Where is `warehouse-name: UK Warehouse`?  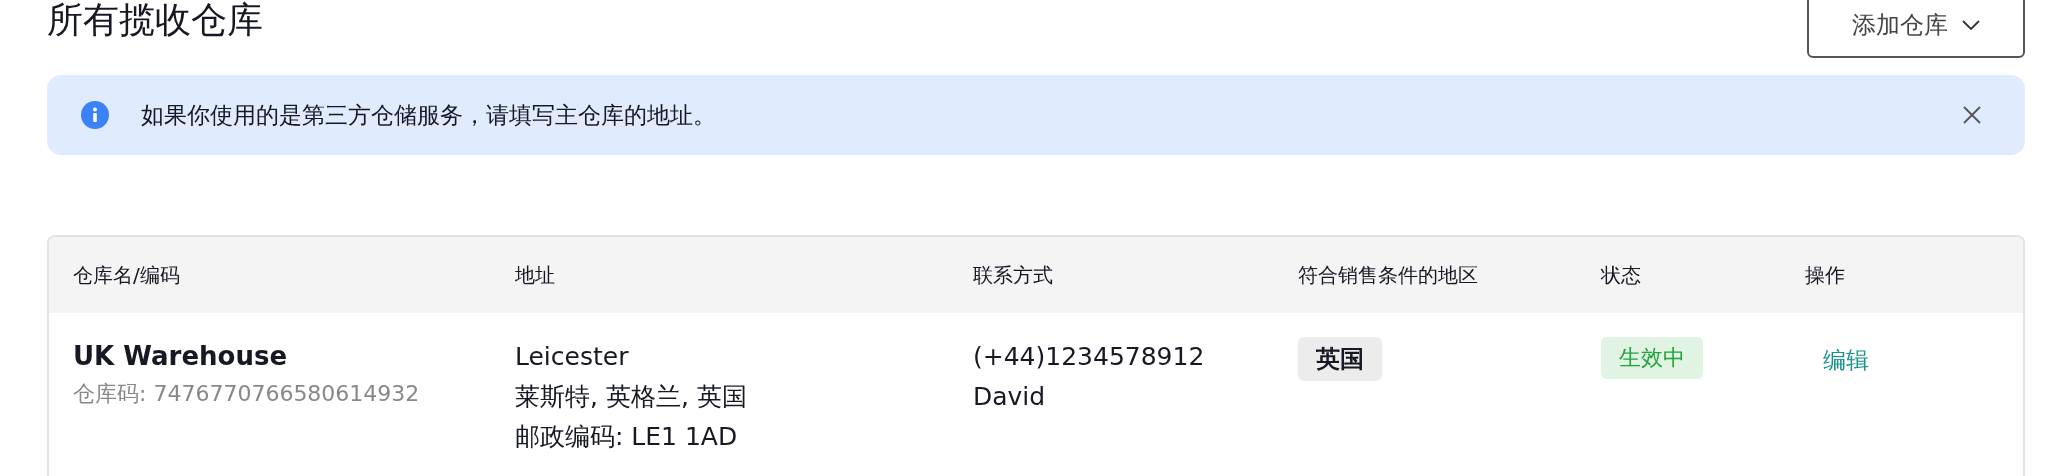
warehouse-name: UK Warehouse is located at coordinates (181, 356).